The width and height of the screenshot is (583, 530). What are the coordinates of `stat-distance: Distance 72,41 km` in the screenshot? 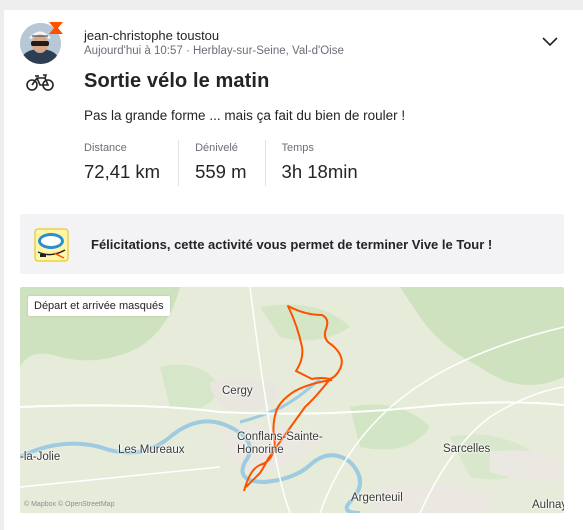 It's located at (132, 163).